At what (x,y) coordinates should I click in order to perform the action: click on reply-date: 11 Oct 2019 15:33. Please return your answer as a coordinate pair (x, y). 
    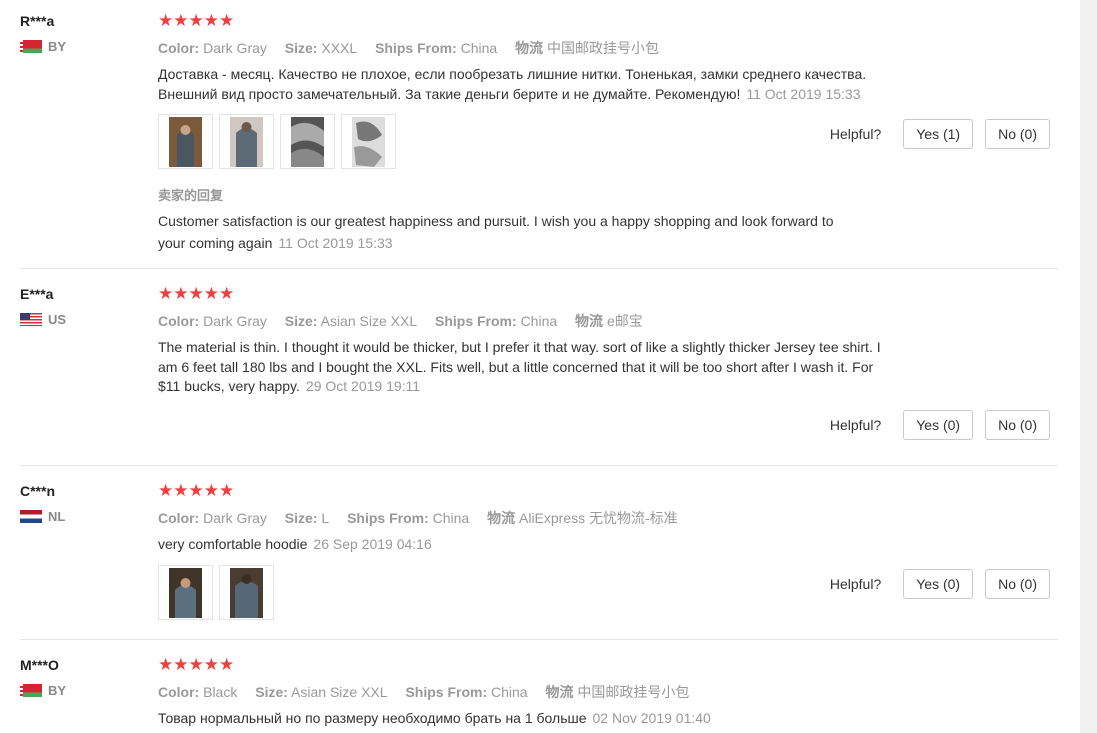
    Looking at the image, I should click on (335, 243).